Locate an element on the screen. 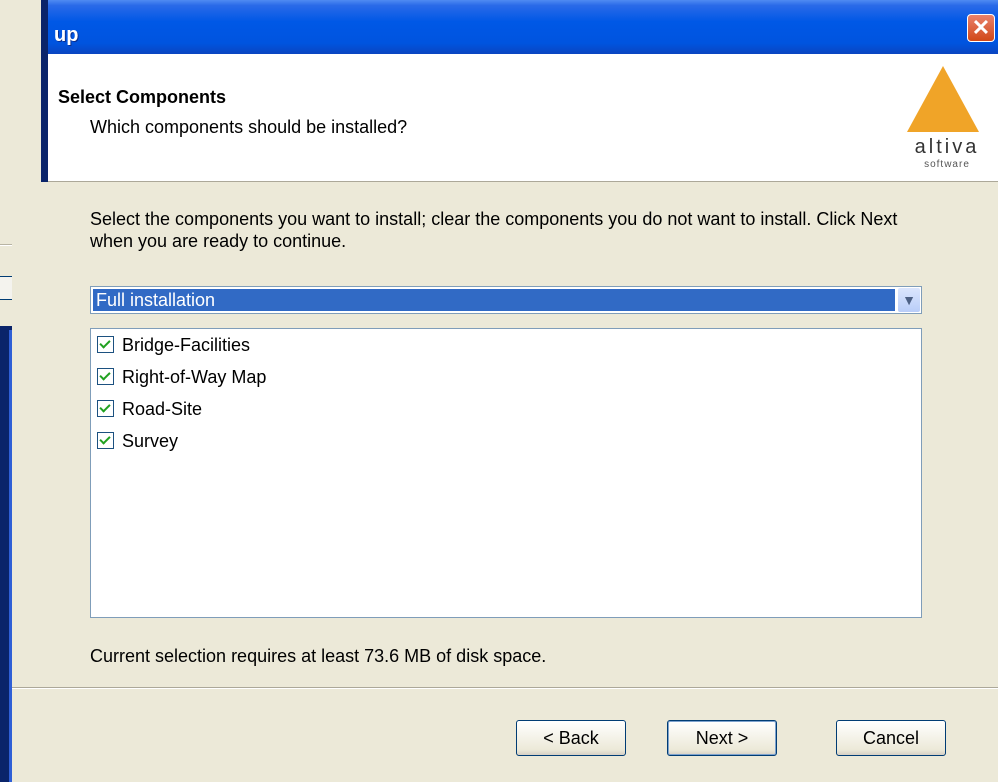 The image size is (998, 782). logo-word: altiva is located at coordinates (947, 147).